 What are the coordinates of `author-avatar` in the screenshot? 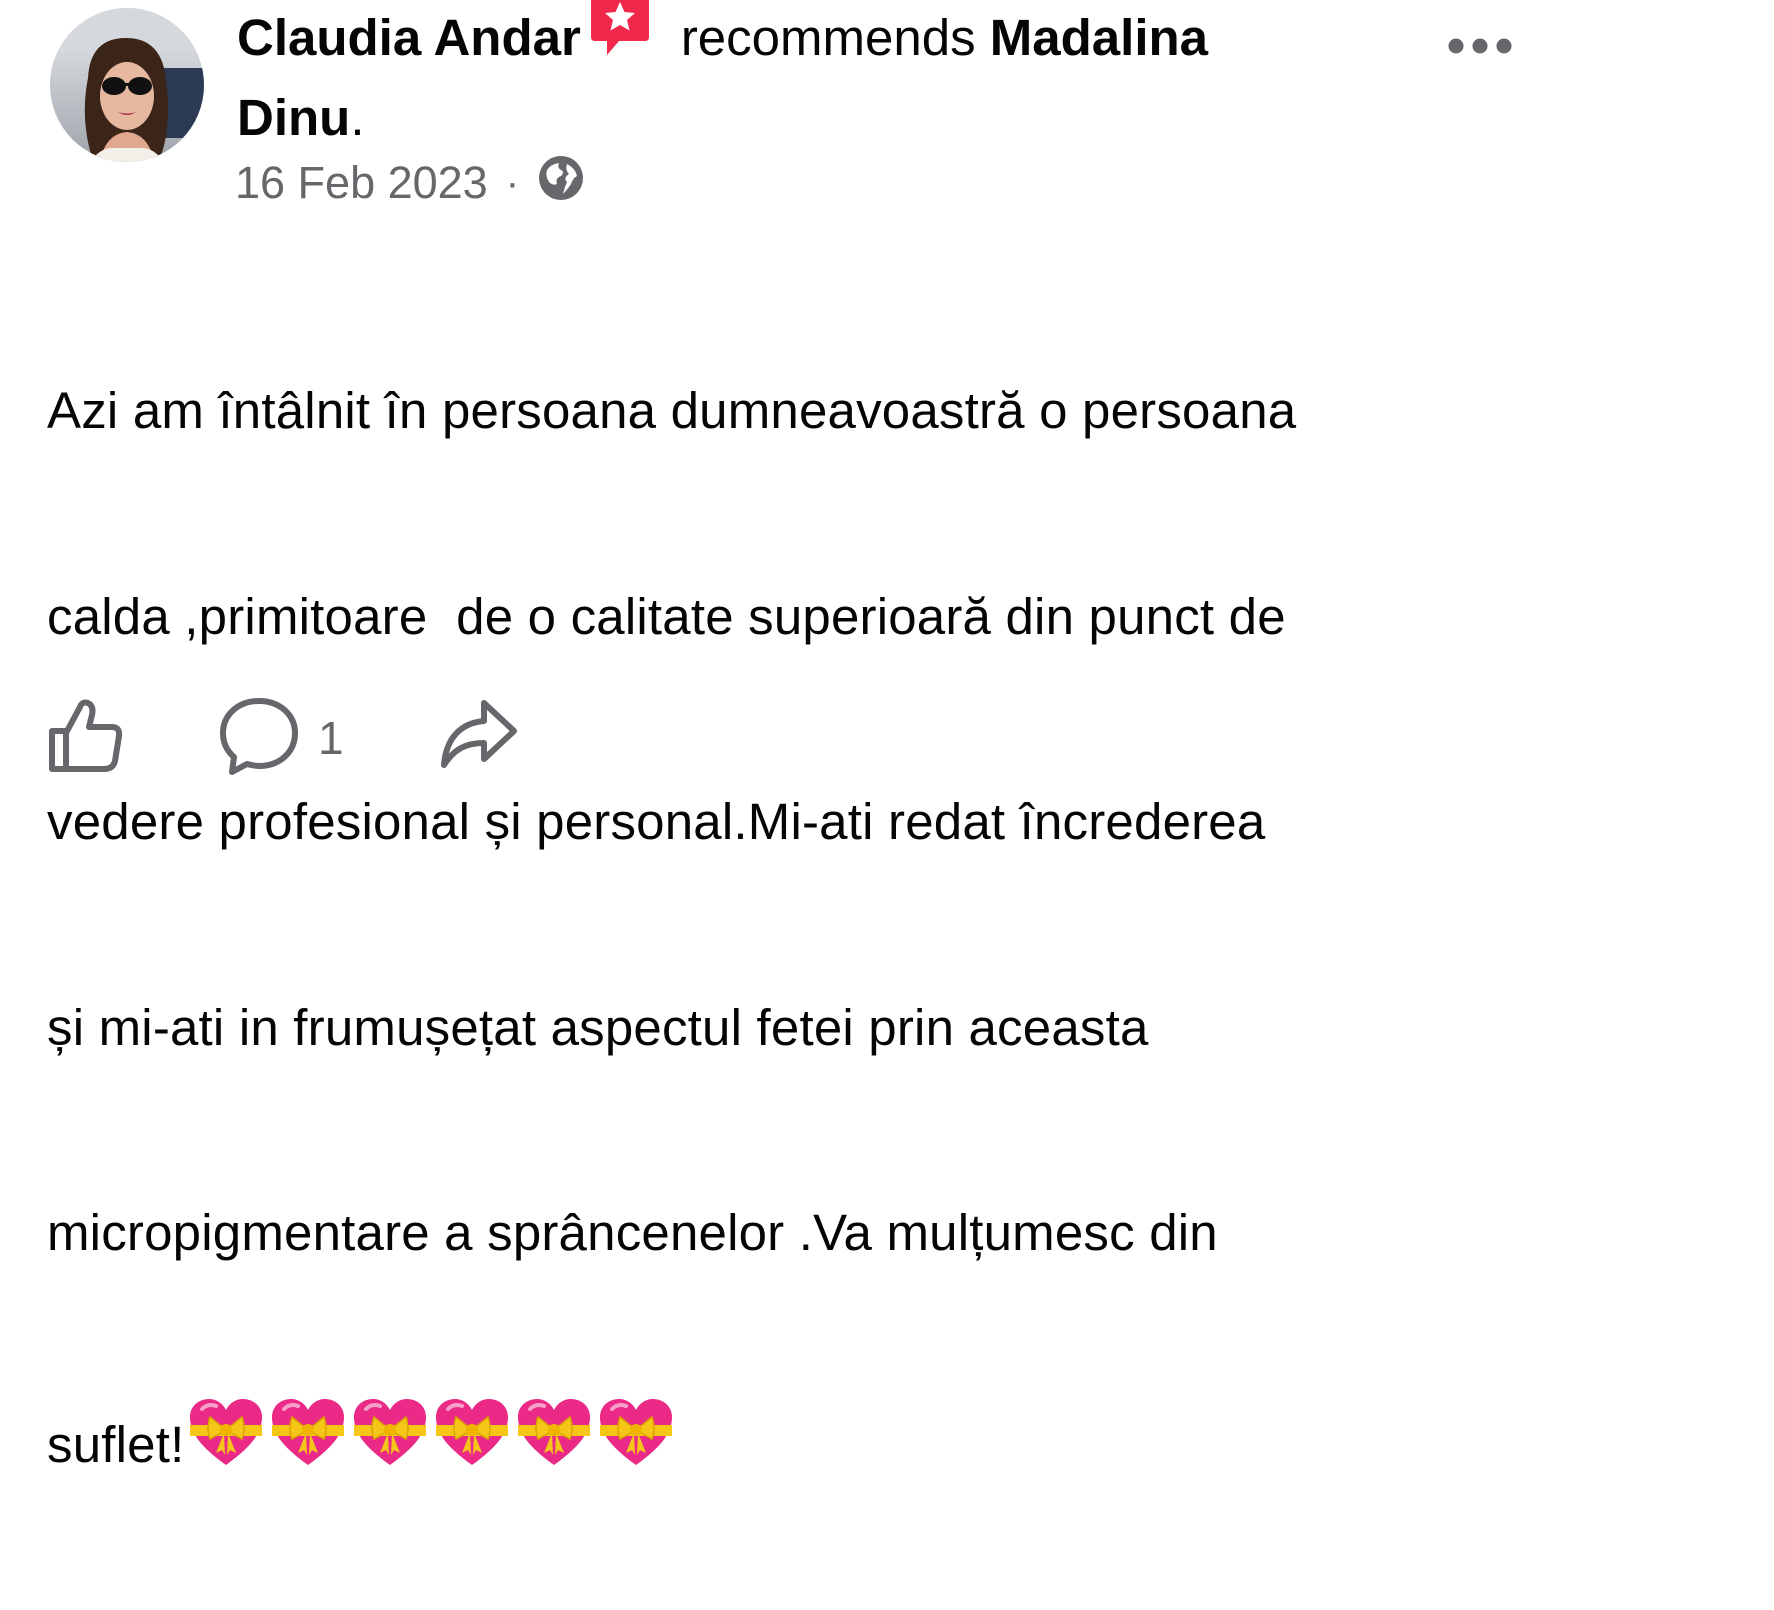 It's located at (127, 85).